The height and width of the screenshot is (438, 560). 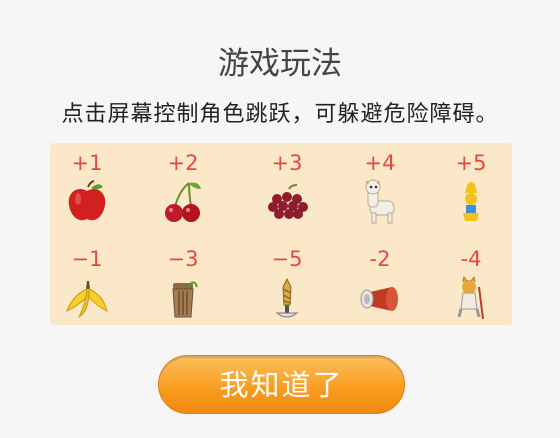 I want to click on banana-peel-icon, so click(x=87, y=300).